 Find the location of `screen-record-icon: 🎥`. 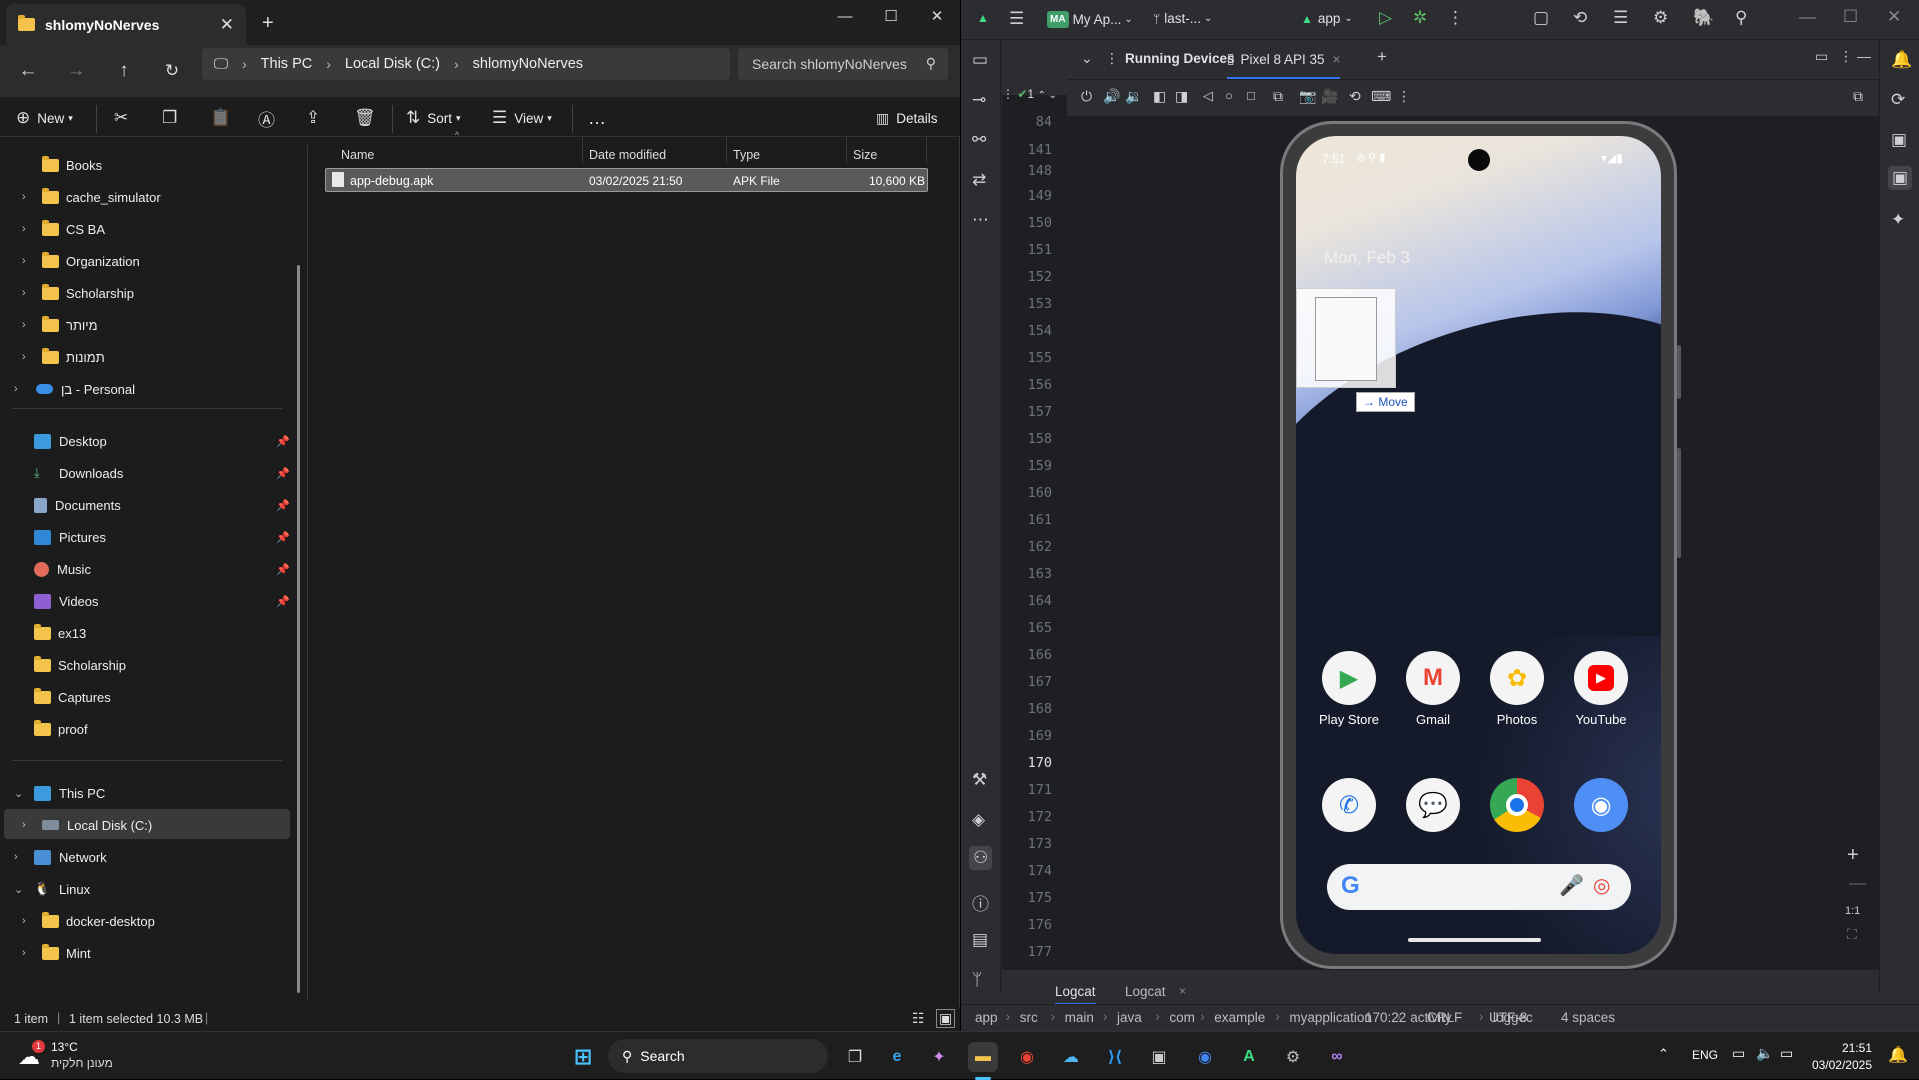

screen-record-icon: 🎥 is located at coordinates (1329, 96).